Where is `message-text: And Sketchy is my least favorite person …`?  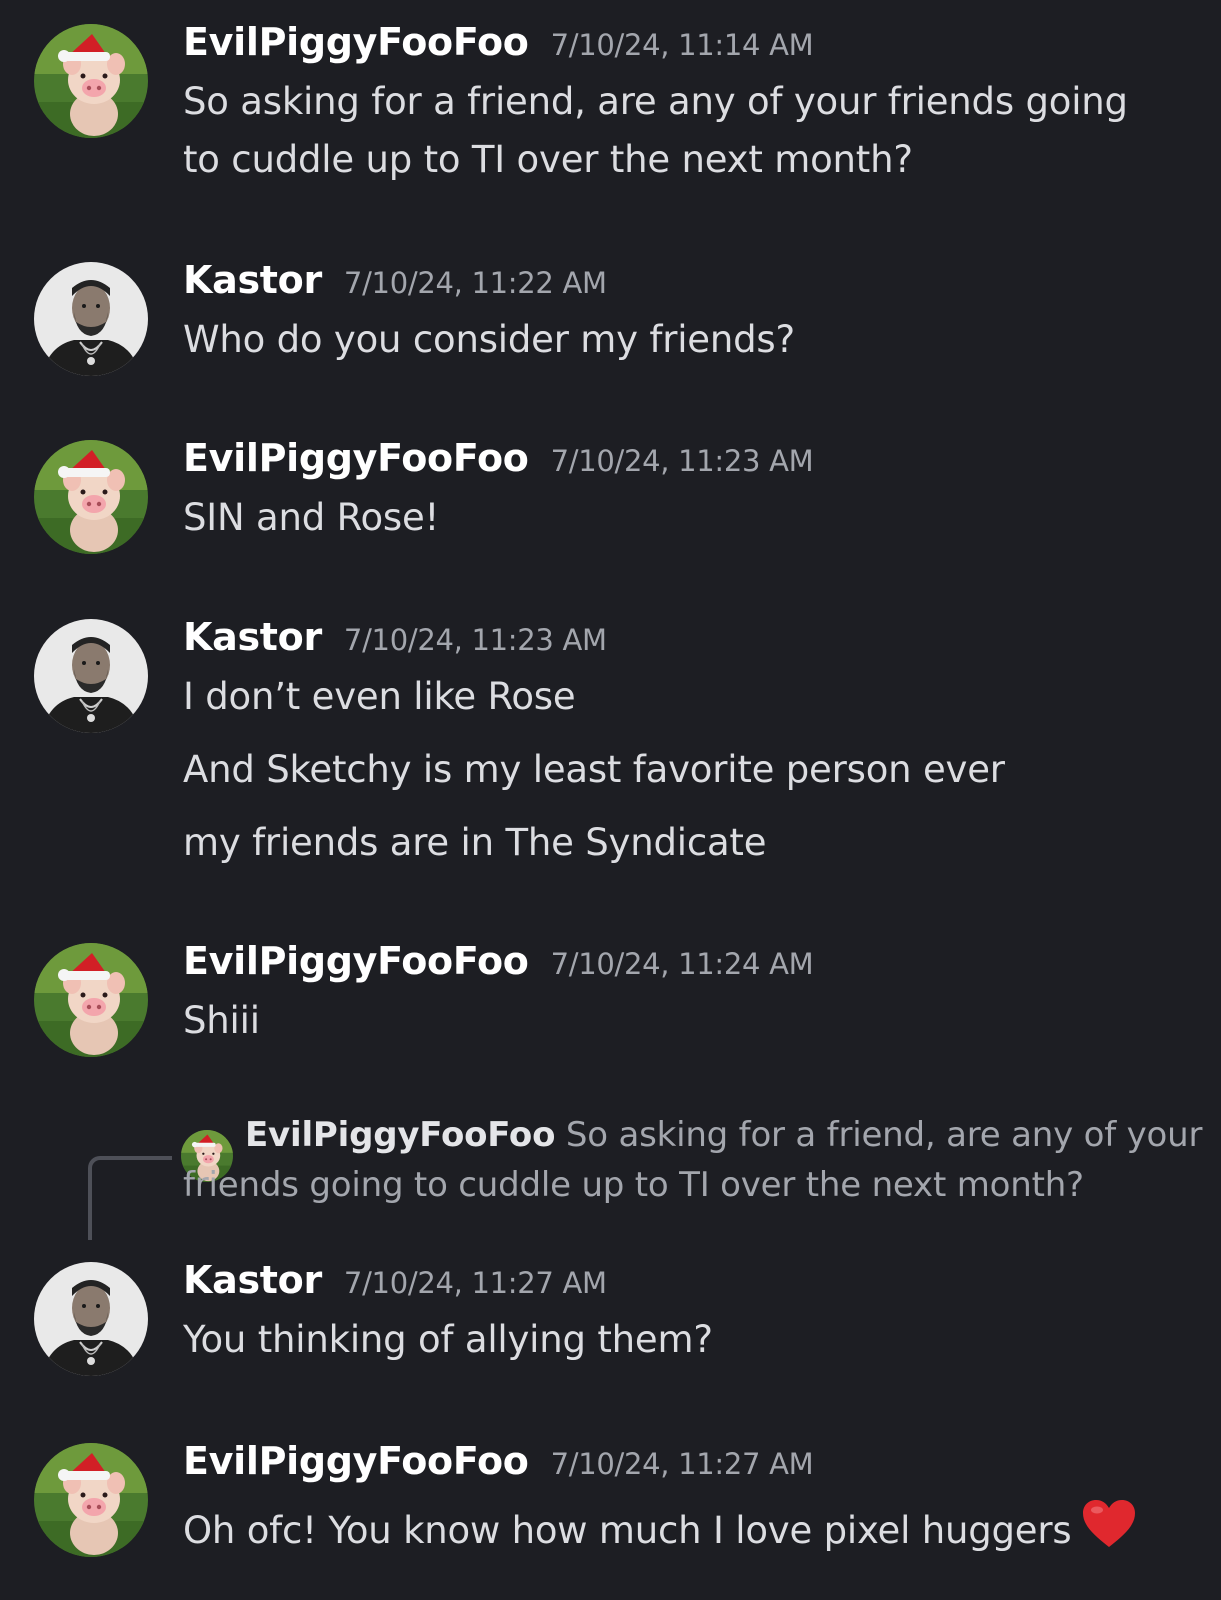
message-text: And Sketchy is my least favorite person … is located at coordinates (594, 769).